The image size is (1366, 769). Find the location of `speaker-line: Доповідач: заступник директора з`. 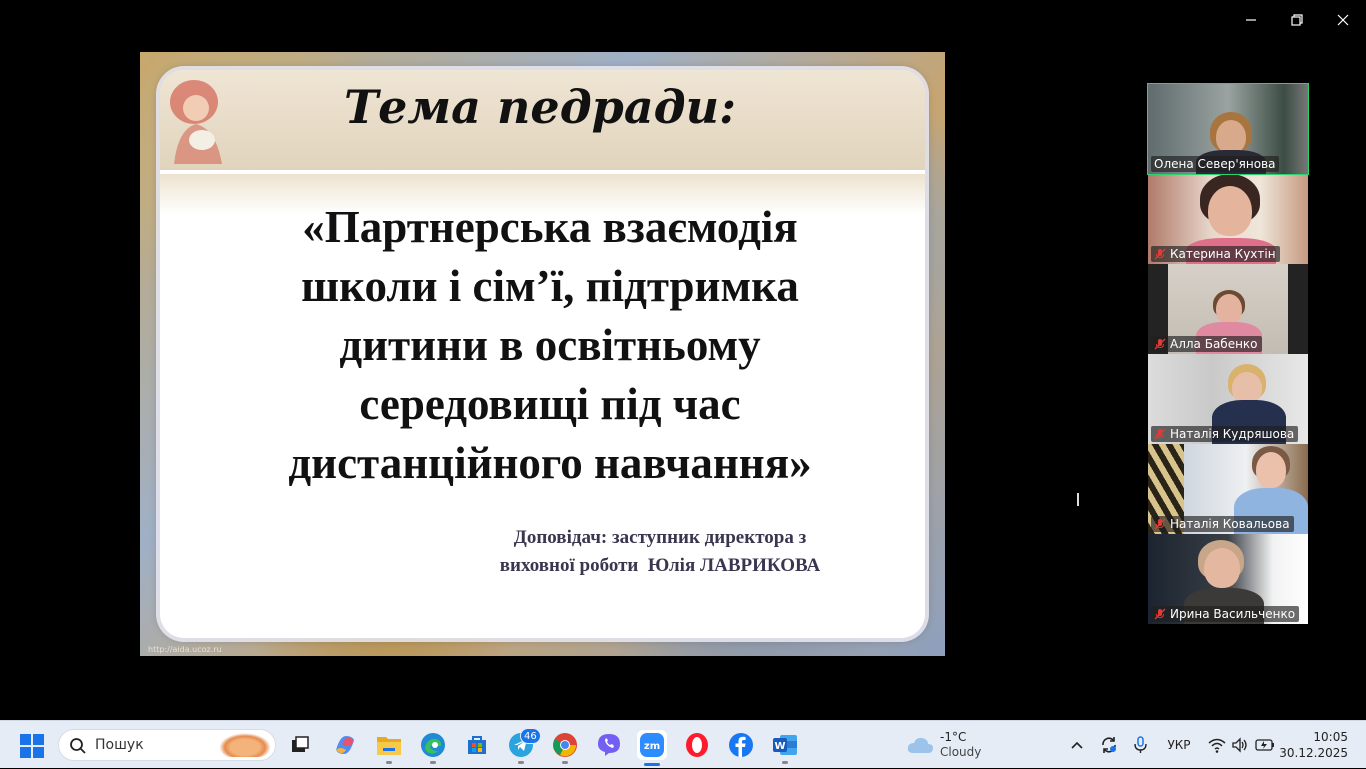

speaker-line: Доповідач: заступник директора з is located at coordinates (660, 537).